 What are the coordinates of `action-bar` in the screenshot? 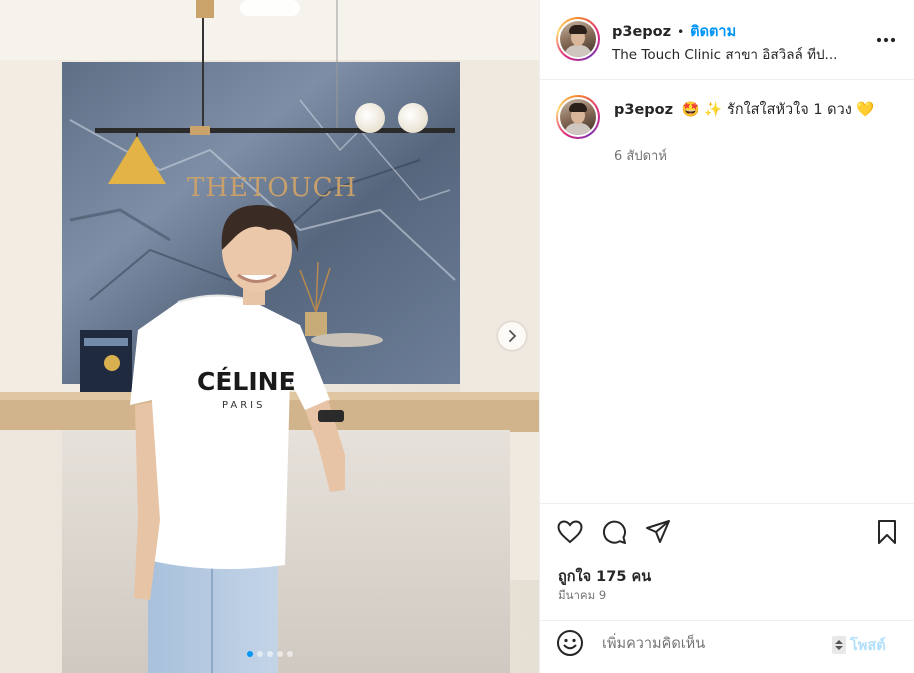 It's located at (614, 532).